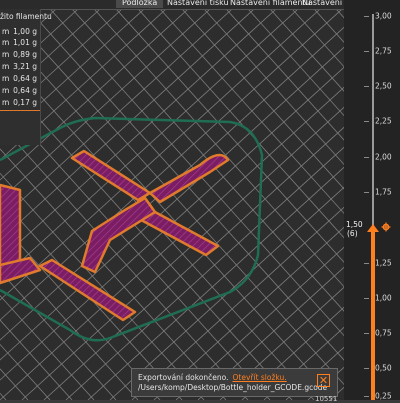 Image resolution: width=400 pixels, height=403 pixels. What do you see at coordinates (19, 54) in the screenshot?
I see `legend-row: m 0,89 g` at bounding box center [19, 54].